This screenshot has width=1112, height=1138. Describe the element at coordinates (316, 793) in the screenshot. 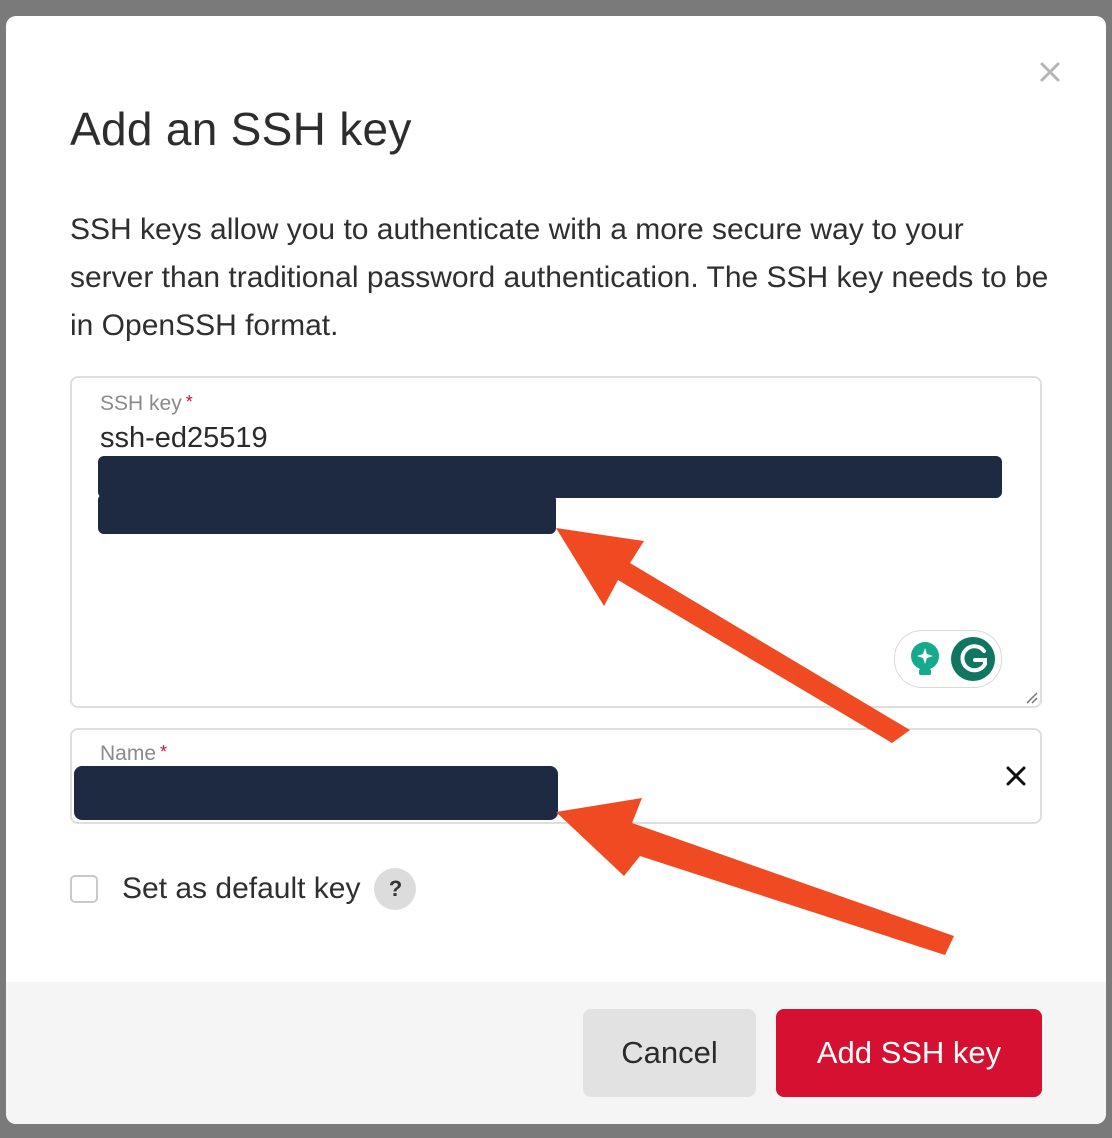

I see `redacted-name-value` at that location.